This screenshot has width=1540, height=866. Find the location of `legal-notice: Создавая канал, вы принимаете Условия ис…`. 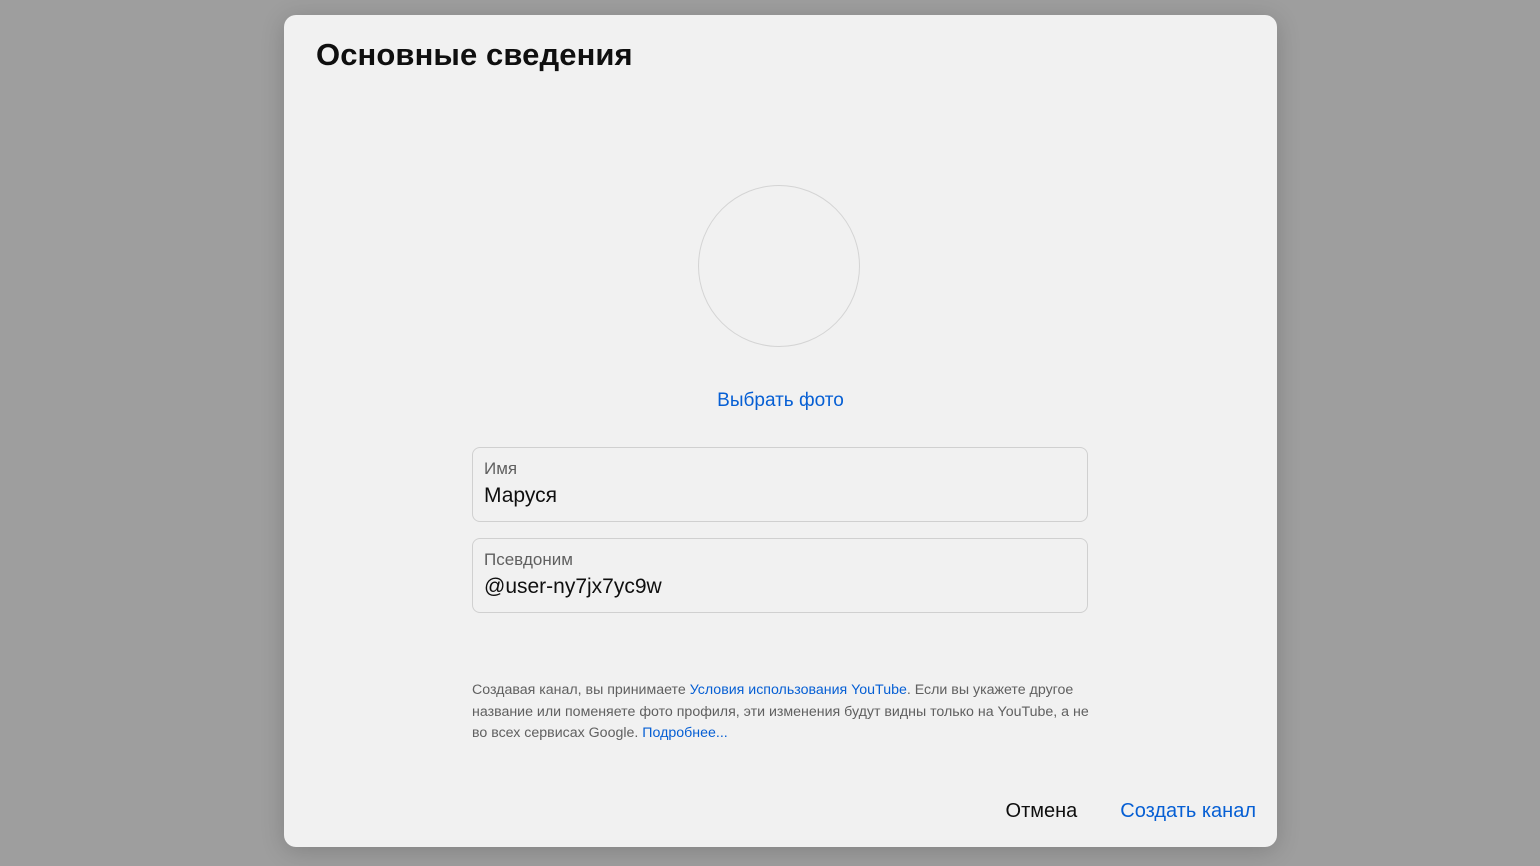

legal-notice: Создавая канал, вы принимаете Условия ис… is located at coordinates (782, 712).